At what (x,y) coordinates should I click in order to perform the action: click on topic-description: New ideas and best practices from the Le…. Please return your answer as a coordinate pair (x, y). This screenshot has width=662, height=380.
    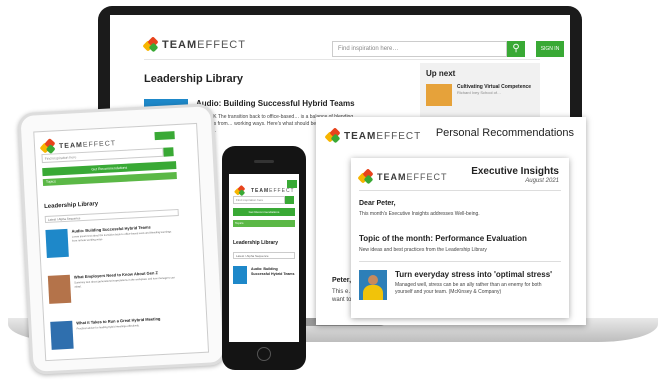
    Looking at the image, I should click on (423, 250).